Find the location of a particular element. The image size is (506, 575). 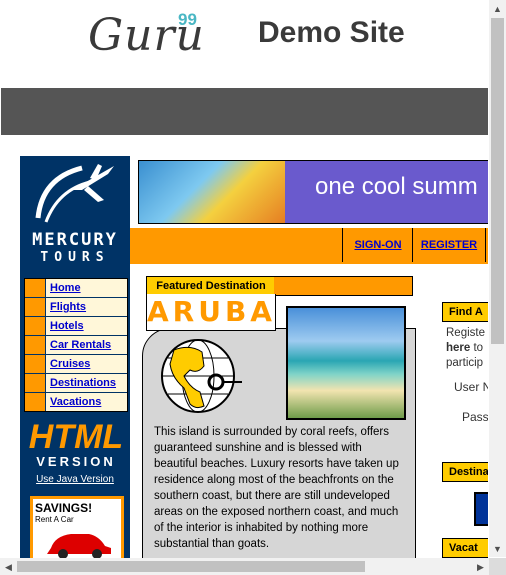

register-prompt-line1: Registe is located at coordinates (465, 333).